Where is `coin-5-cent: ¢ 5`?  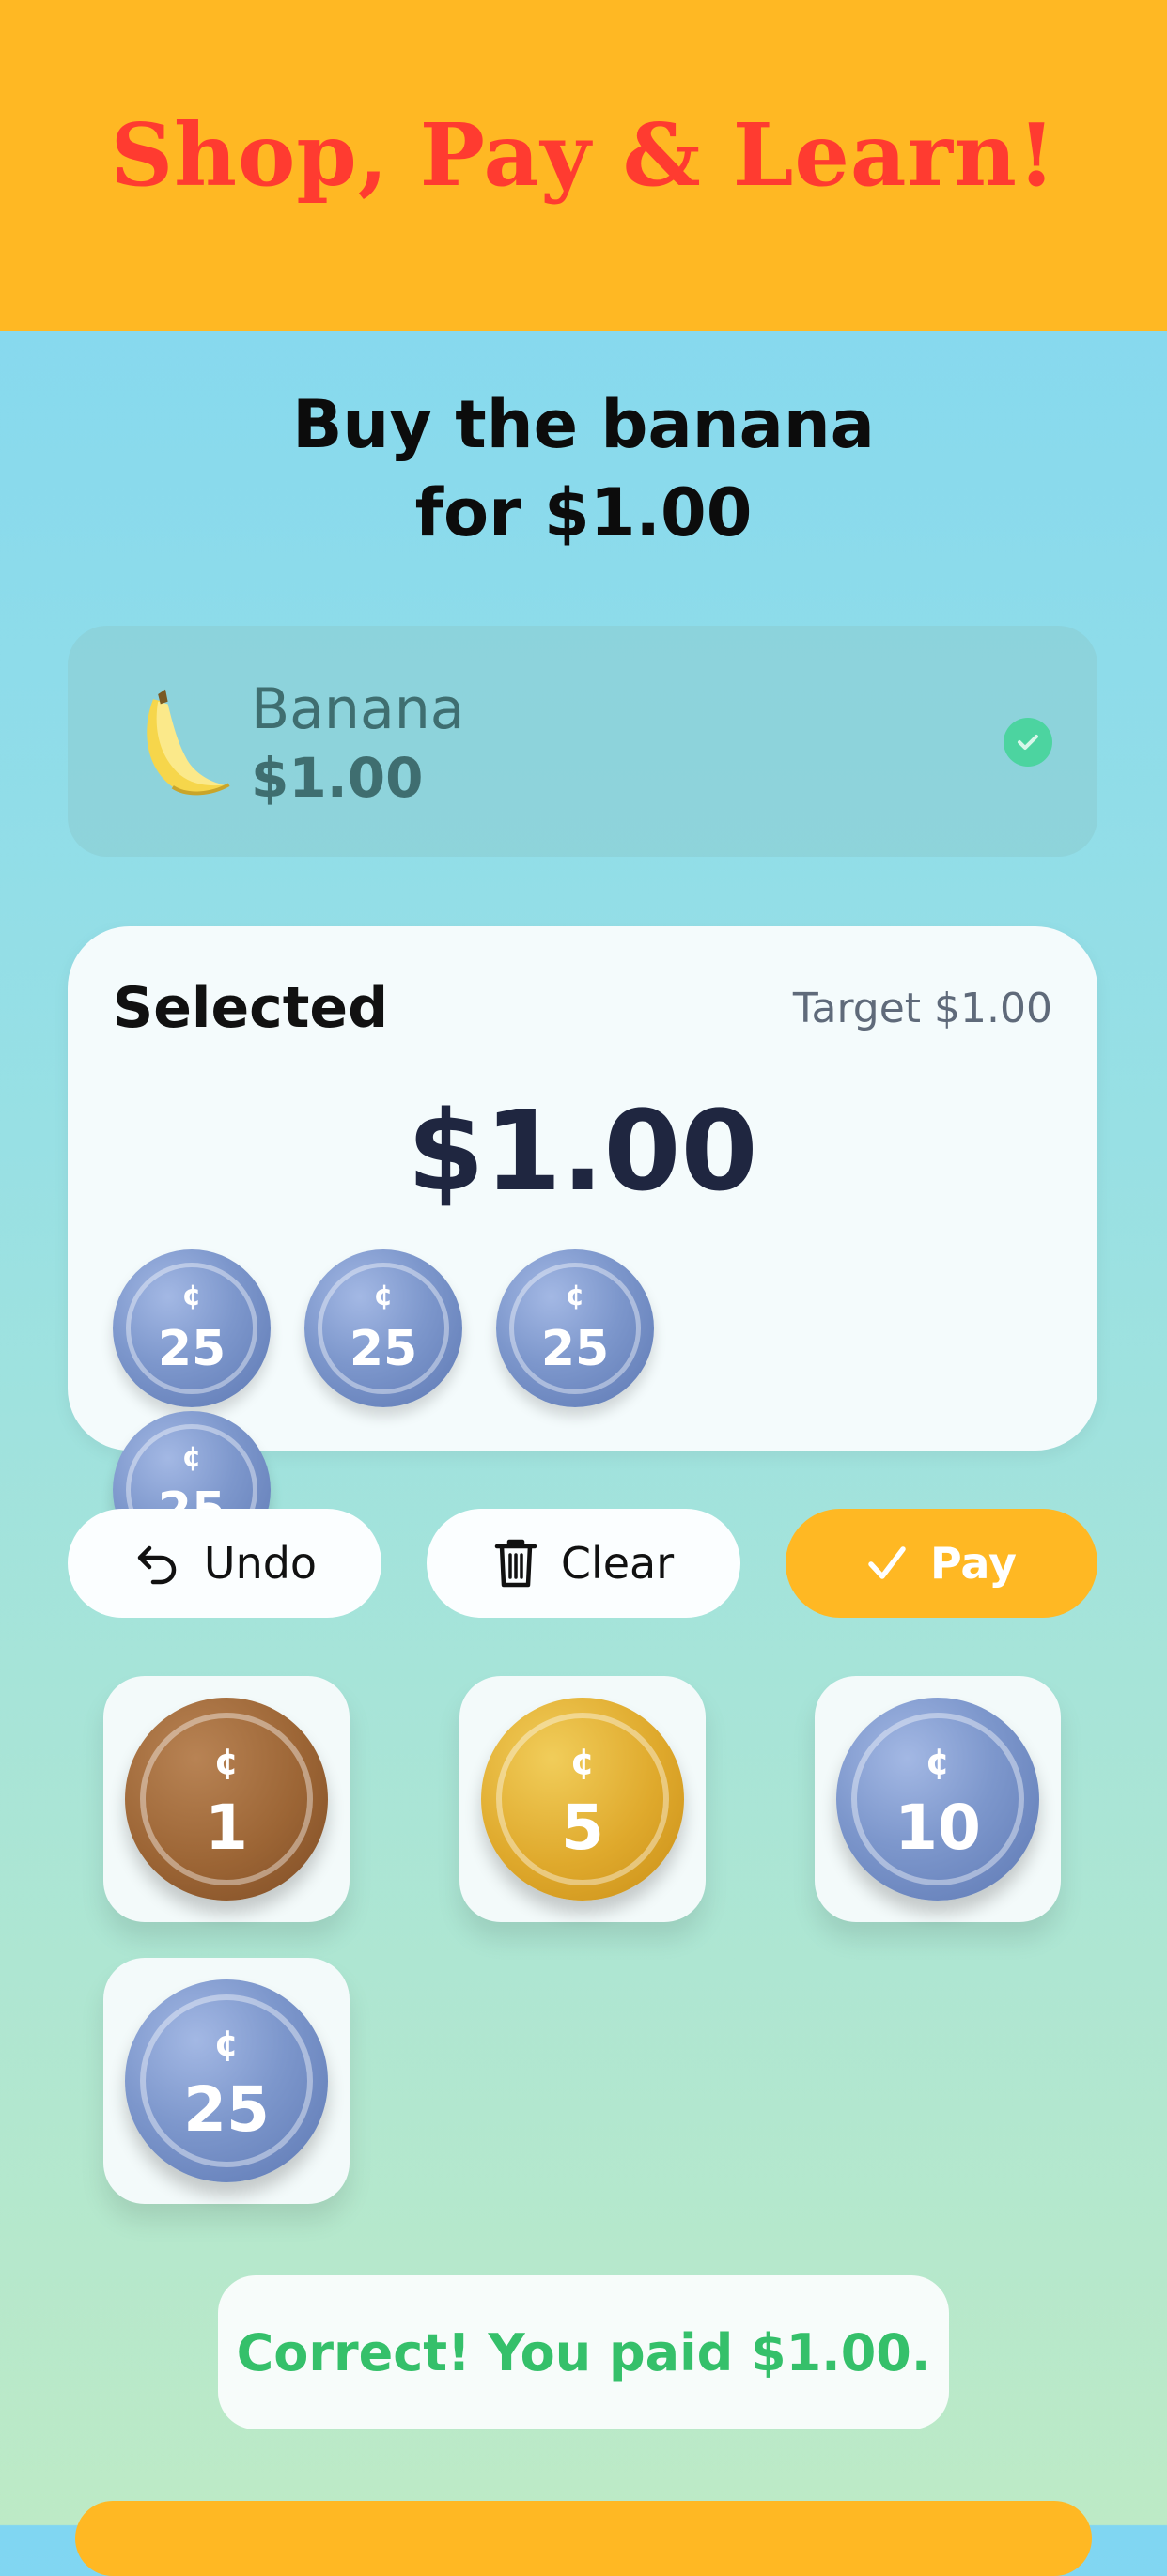
coin-5-cent: ¢ 5 is located at coordinates (582, 1800).